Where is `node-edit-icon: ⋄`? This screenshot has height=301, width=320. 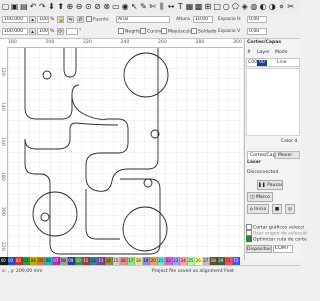 node-edit-icon: ⋄ is located at coordinates (281, 6).